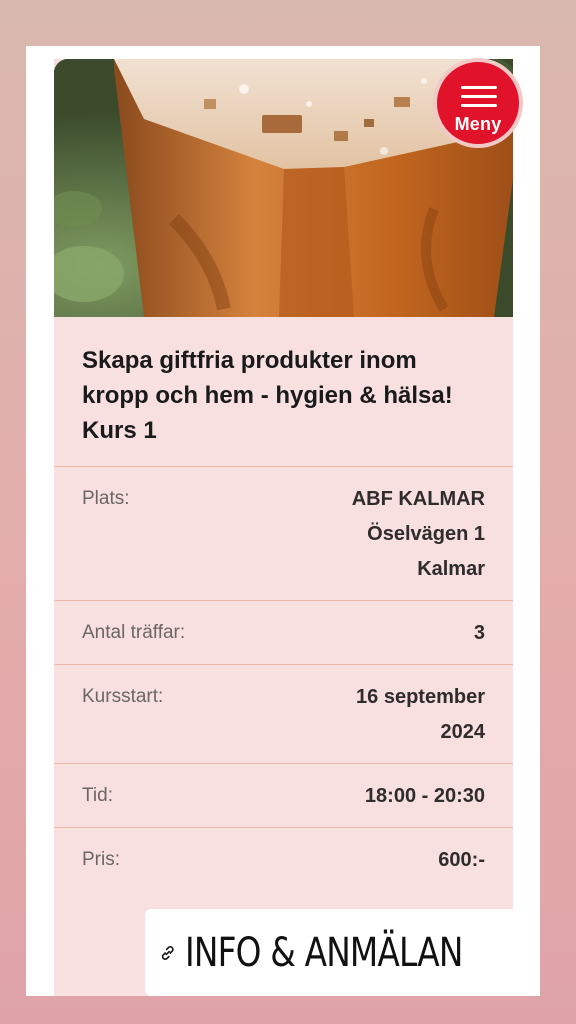 The height and width of the screenshot is (1024, 576). I want to click on venue-name: ABF KALMAR, so click(418, 499).